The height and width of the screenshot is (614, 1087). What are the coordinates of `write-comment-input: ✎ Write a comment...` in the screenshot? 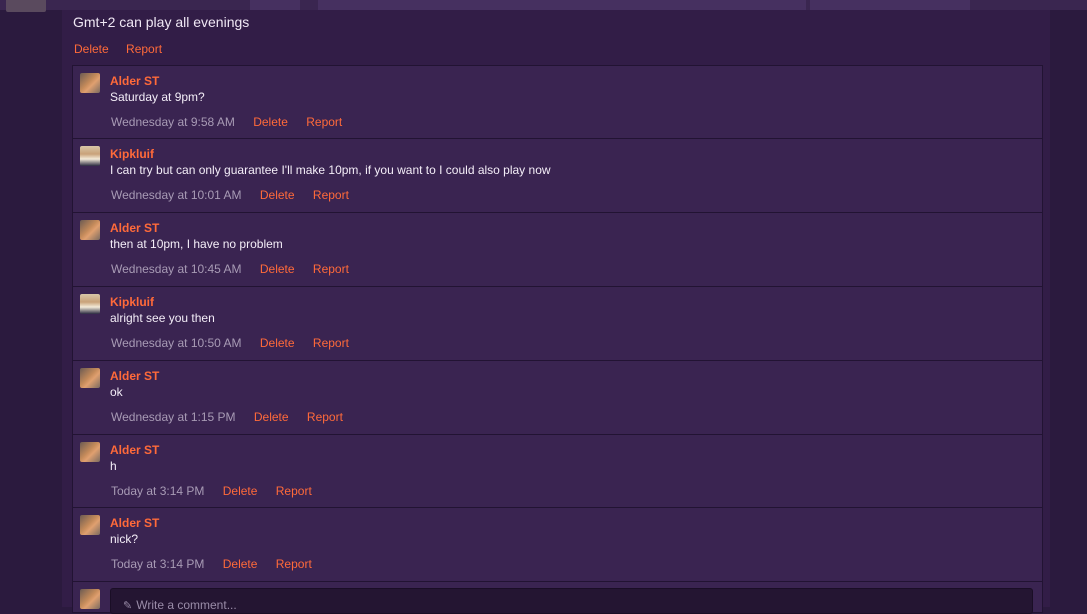 It's located at (571, 601).